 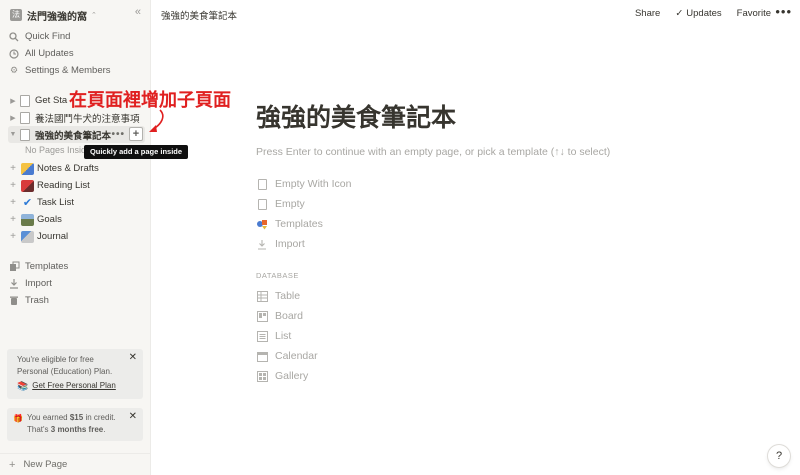 I want to click on option-gallery: Gallery, so click(x=282, y=376).